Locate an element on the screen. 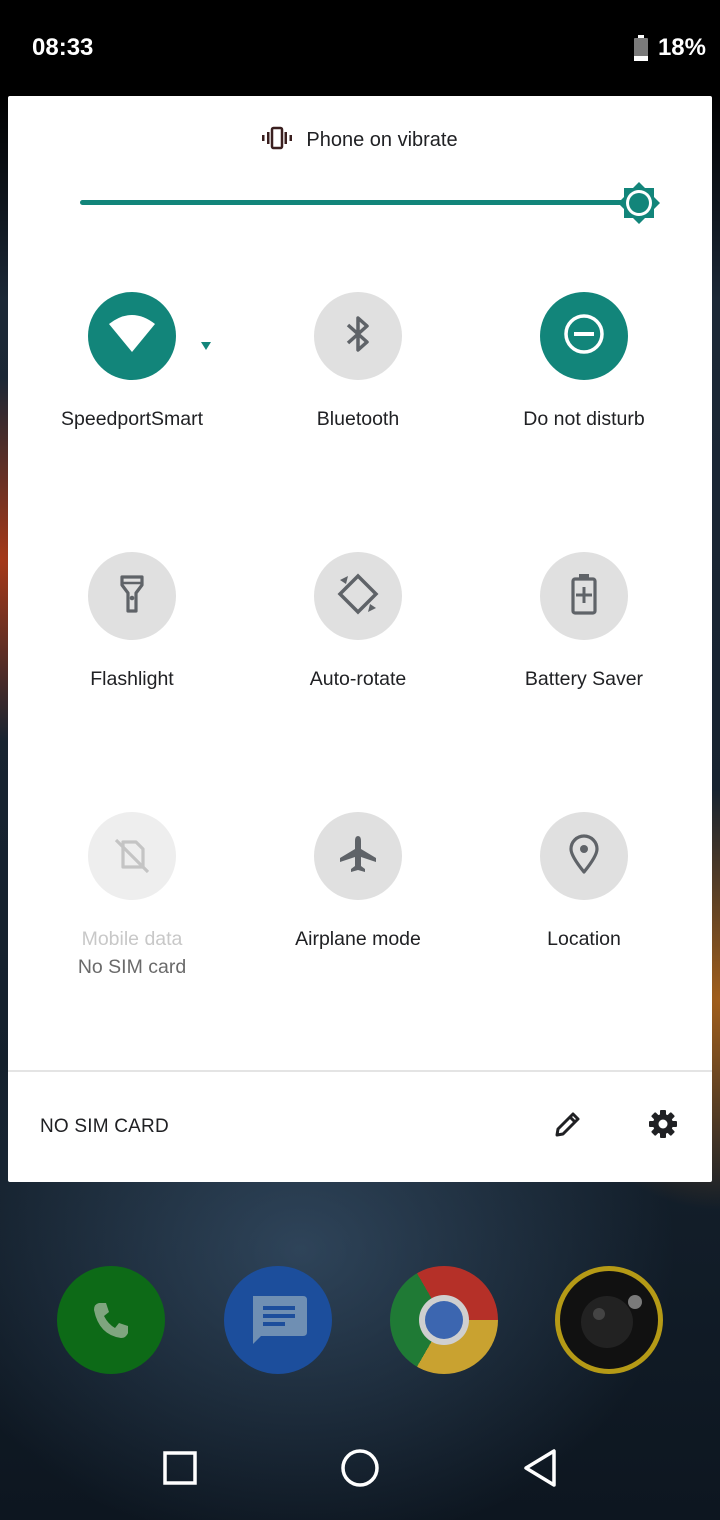 This screenshot has width=720, height=1520. location-toggle is located at coordinates (584, 856).